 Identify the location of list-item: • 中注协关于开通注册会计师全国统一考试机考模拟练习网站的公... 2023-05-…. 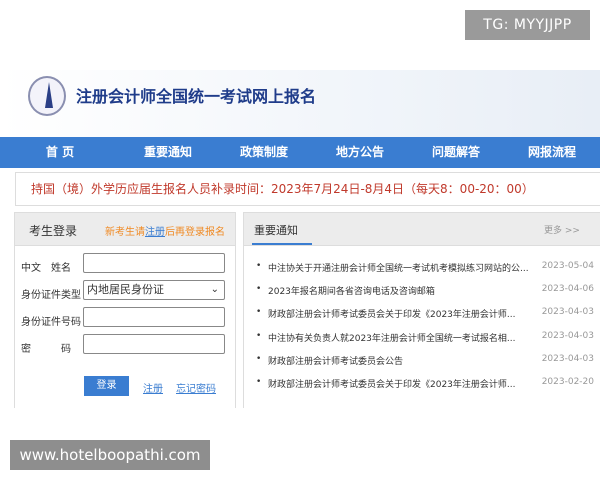
(425, 267).